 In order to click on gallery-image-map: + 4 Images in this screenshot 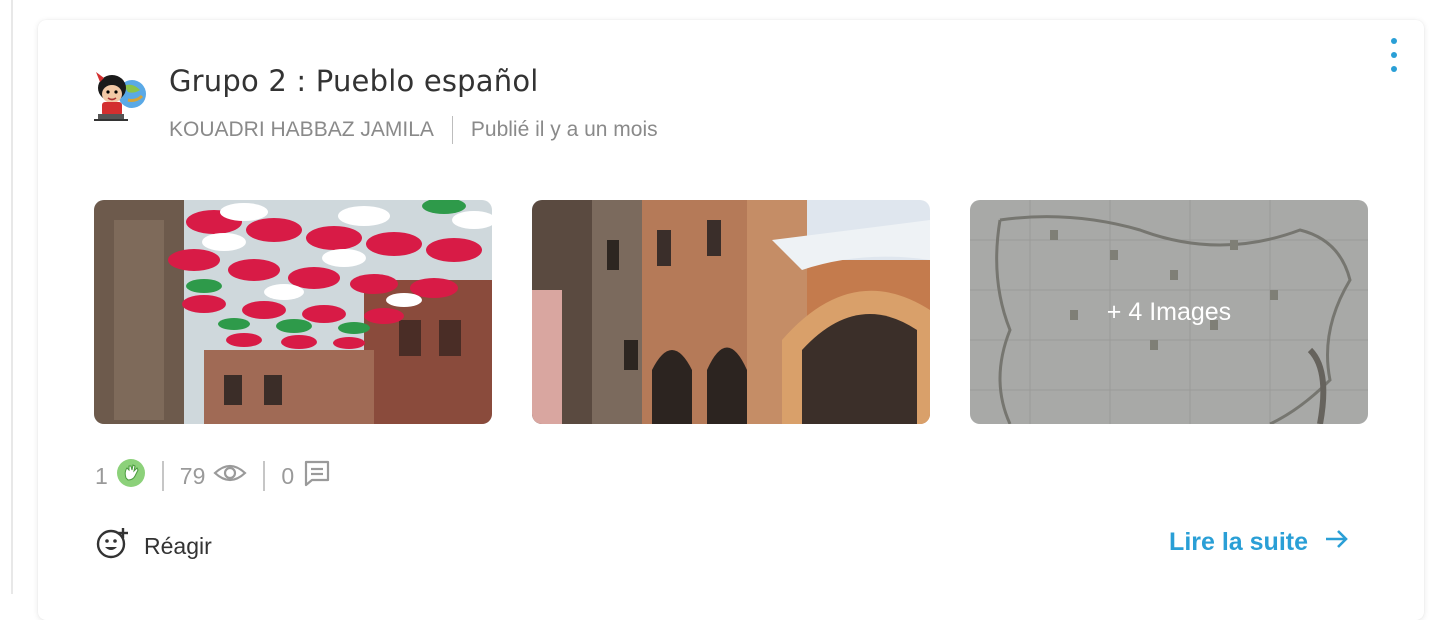, I will do `click(1169, 312)`.